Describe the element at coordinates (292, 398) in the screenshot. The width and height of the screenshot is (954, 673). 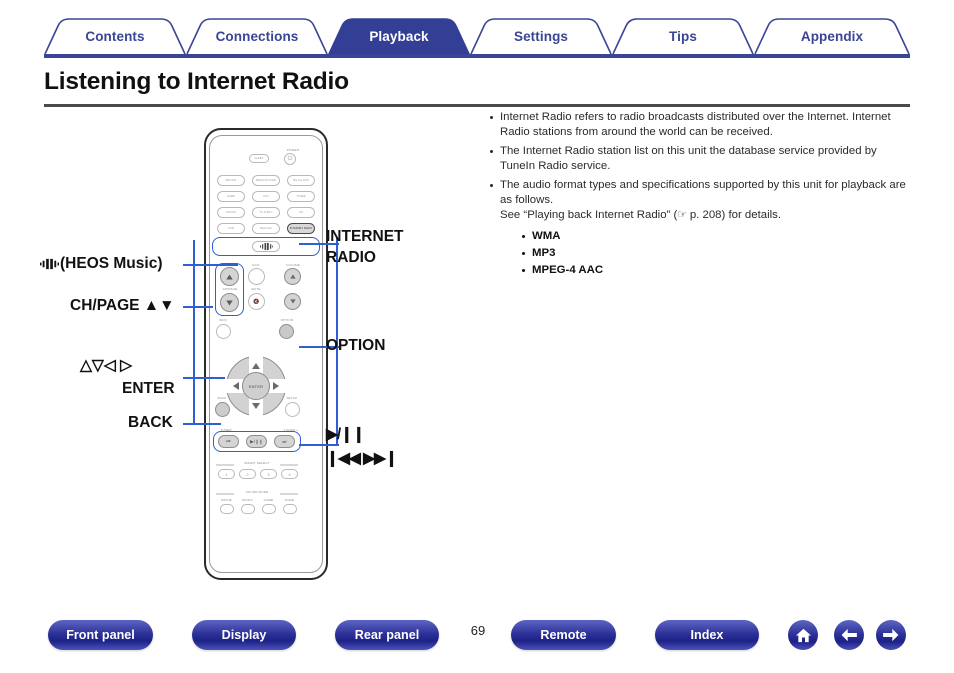
I see `setup-caption: SETUP` at that location.